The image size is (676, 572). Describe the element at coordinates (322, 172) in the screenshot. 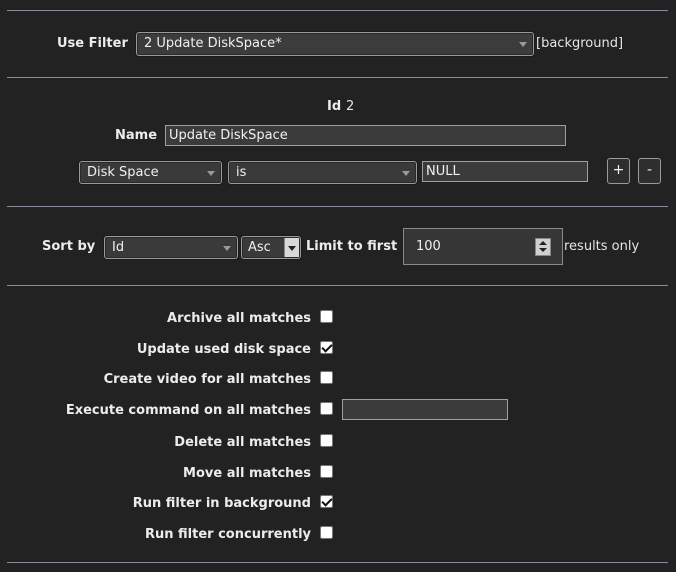

I see `term-operator-select: is` at that location.